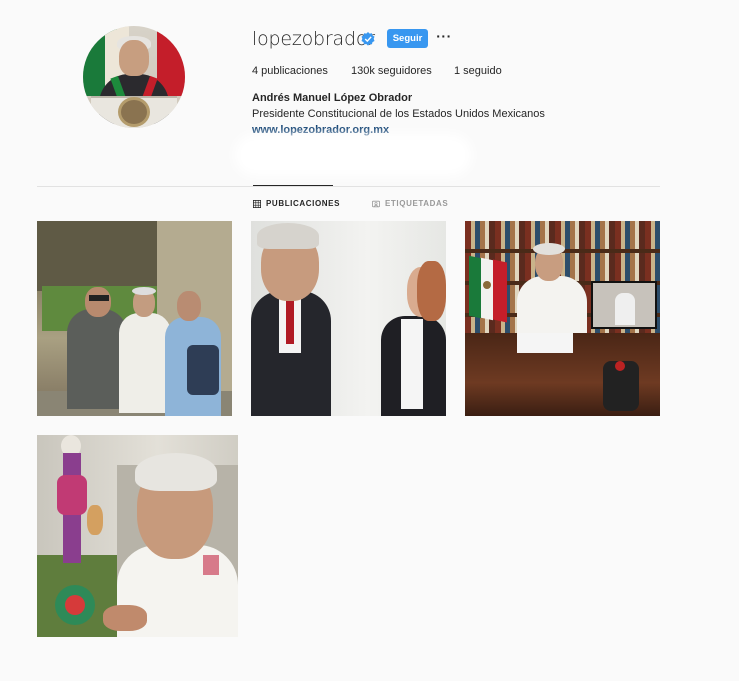 The width and height of the screenshot is (739, 681). Describe the element at coordinates (332, 98) in the screenshot. I see `profile-full-name: Andrés Manuel López Obrador` at that location.